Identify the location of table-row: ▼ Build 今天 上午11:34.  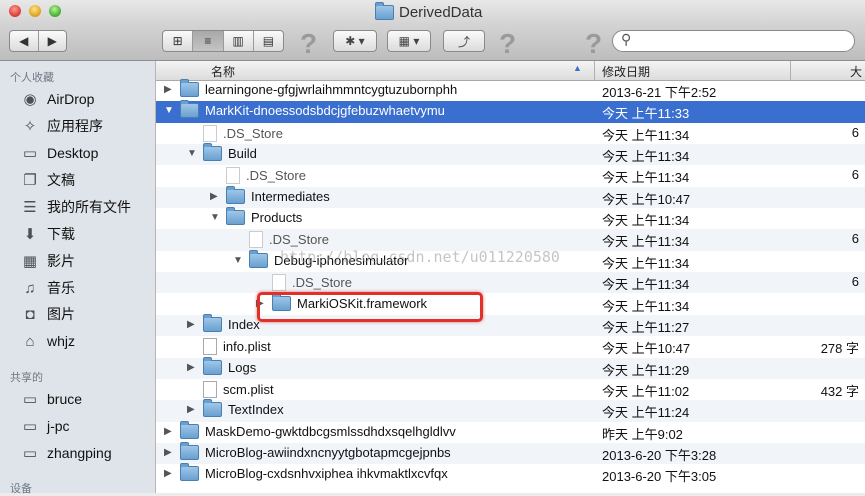
(510, 154).